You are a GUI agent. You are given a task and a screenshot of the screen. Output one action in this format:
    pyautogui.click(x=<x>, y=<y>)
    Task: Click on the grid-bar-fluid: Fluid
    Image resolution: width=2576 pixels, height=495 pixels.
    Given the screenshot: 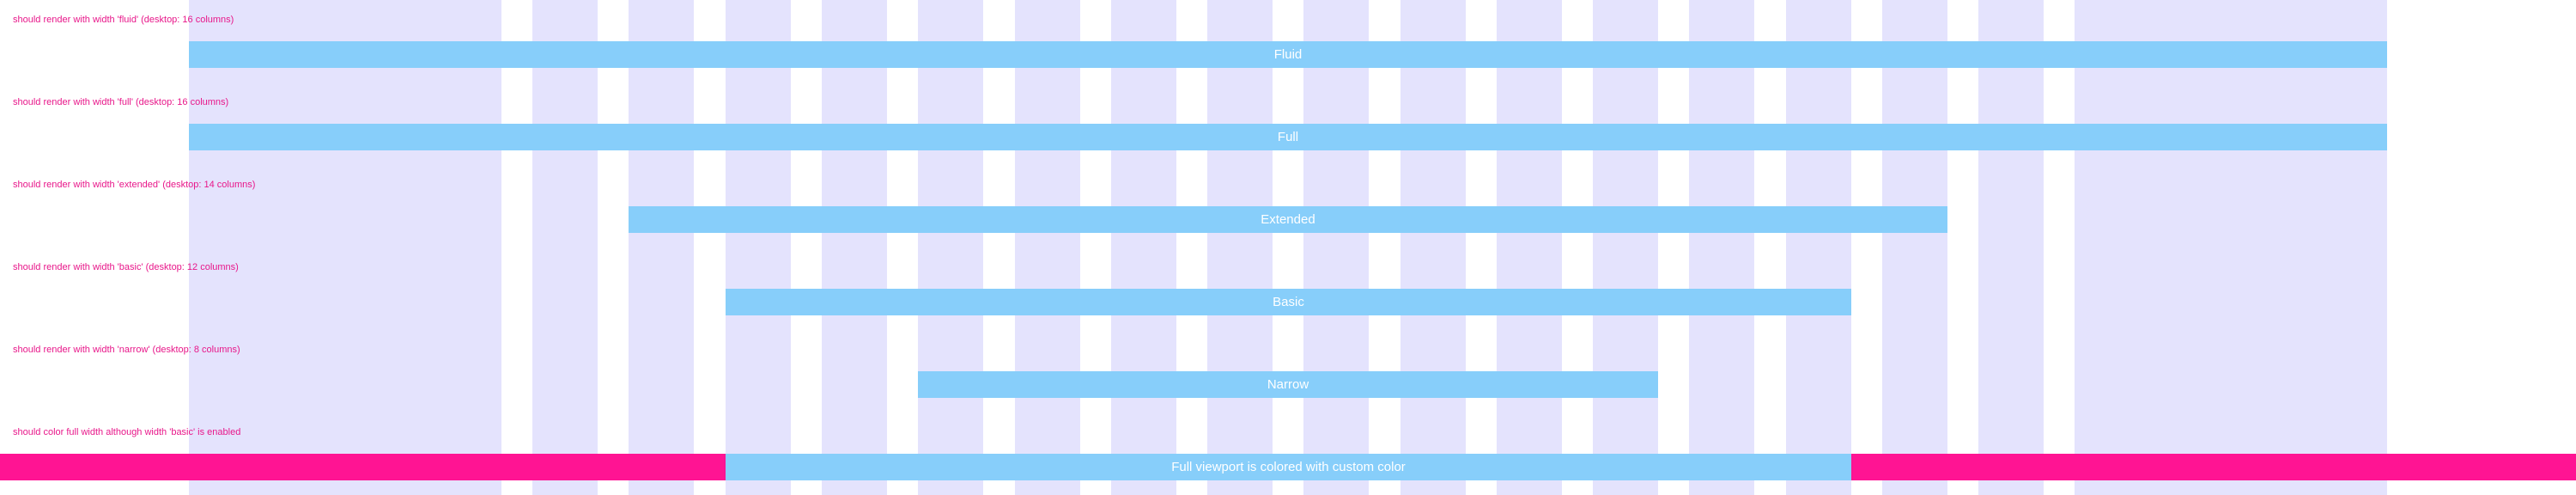 What is the action you would take?
    pyautogui.click(x=1288, y=54)
    